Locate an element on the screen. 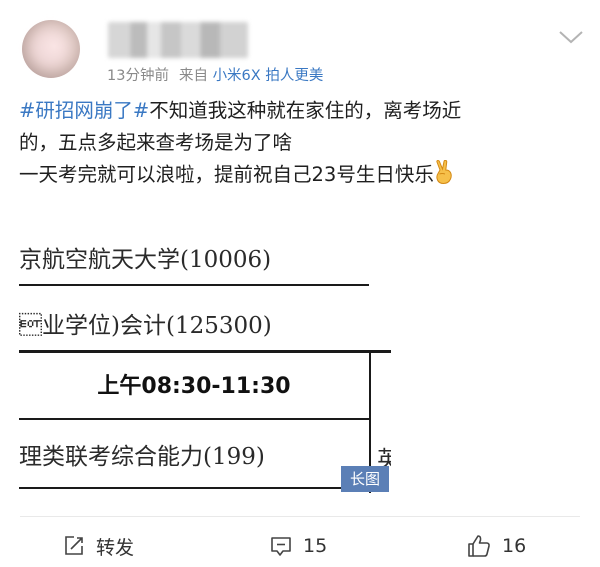 The image size is (600, 567). post-line-3: 一天考完就可以浪啦，提前祝自己23号生日快乐 is located at coordinates (304, 175).